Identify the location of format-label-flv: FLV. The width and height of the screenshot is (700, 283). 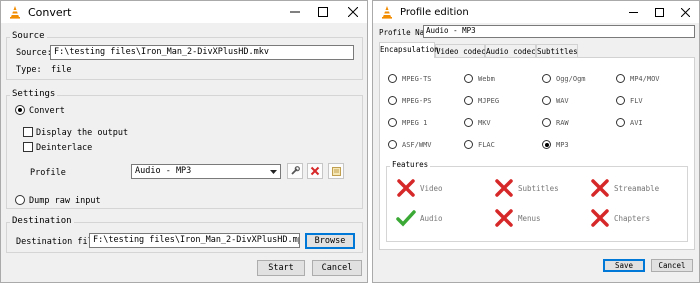
(636, 101).